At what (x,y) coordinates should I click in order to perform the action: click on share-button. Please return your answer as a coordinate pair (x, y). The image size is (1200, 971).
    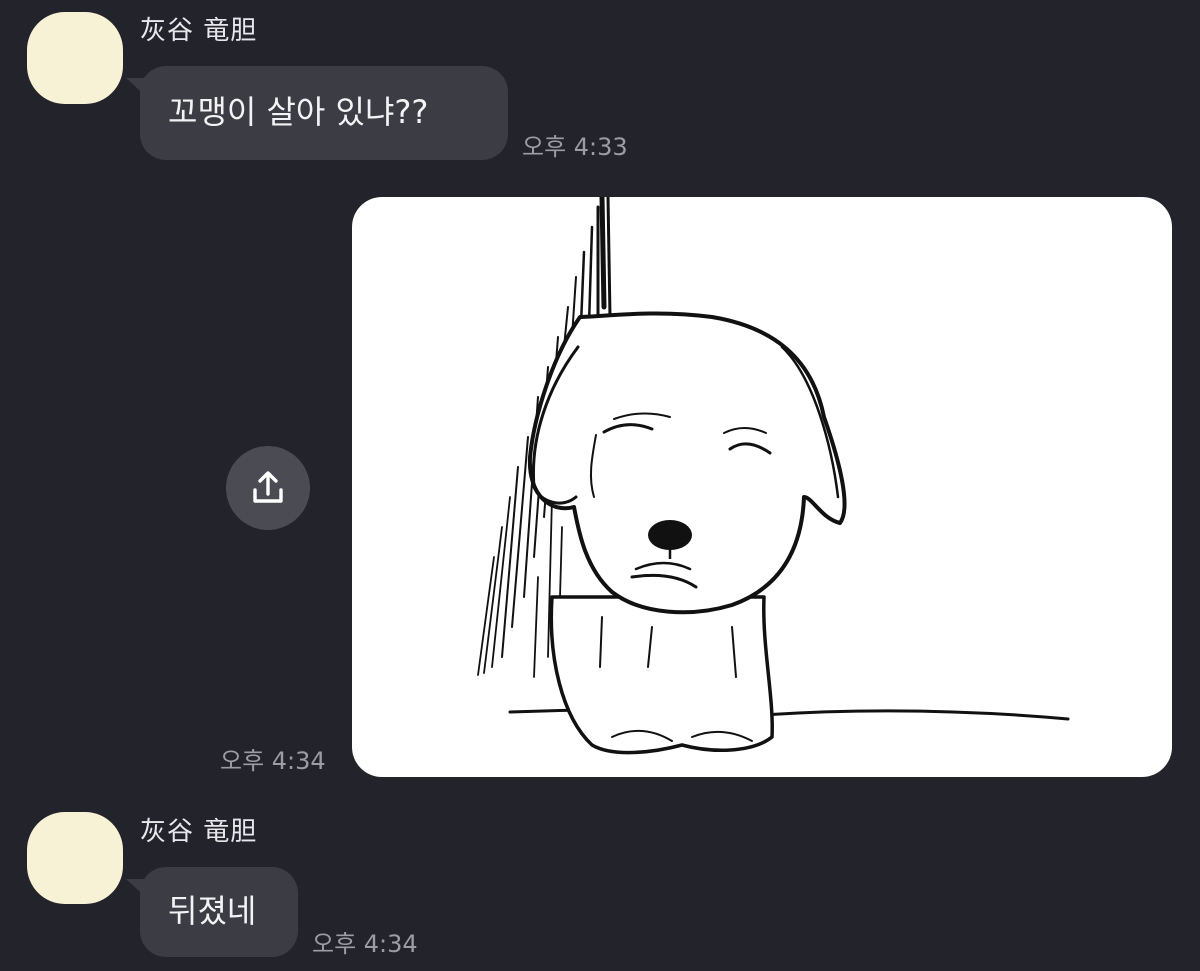
    Looking at the image, I should click on (268, 488).